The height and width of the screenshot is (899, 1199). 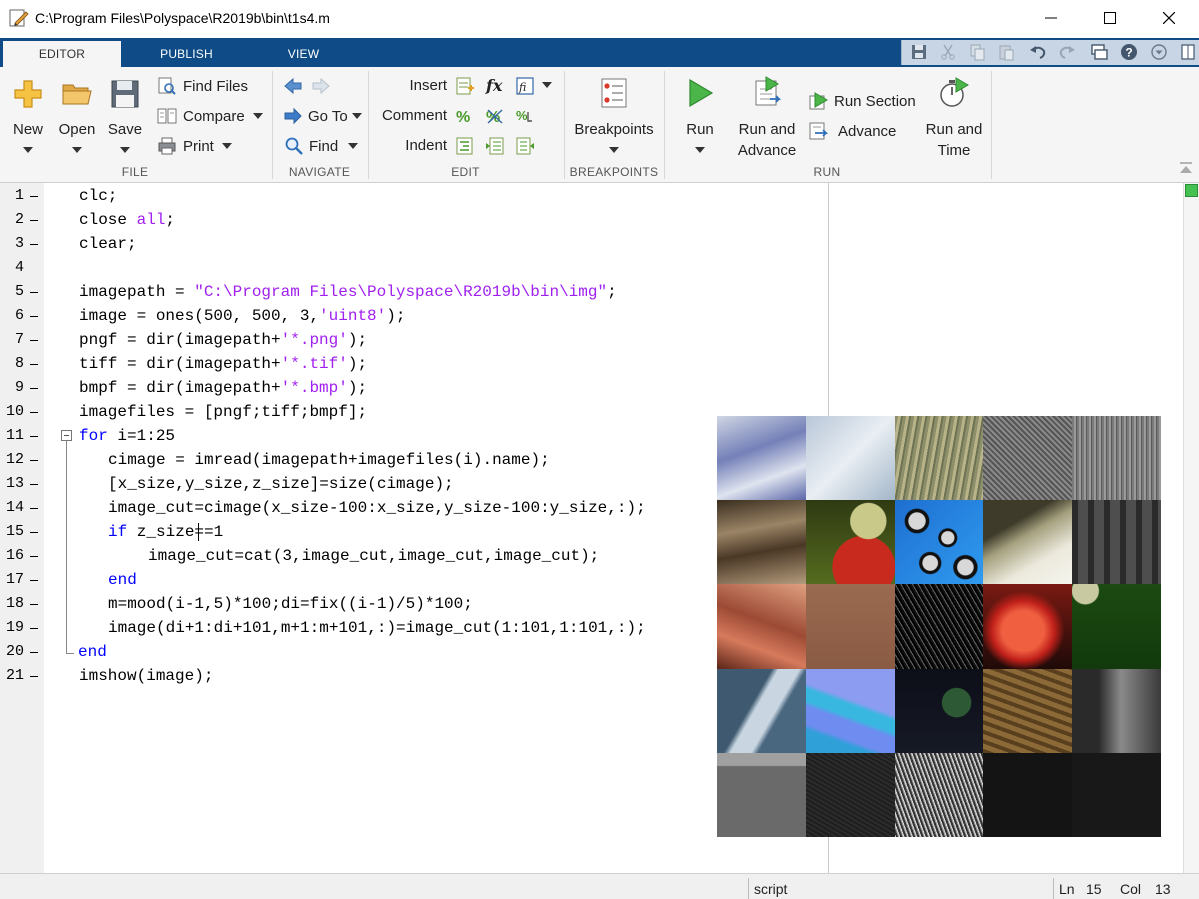 I want to click on copy-icon, so click(x=977, y=52).